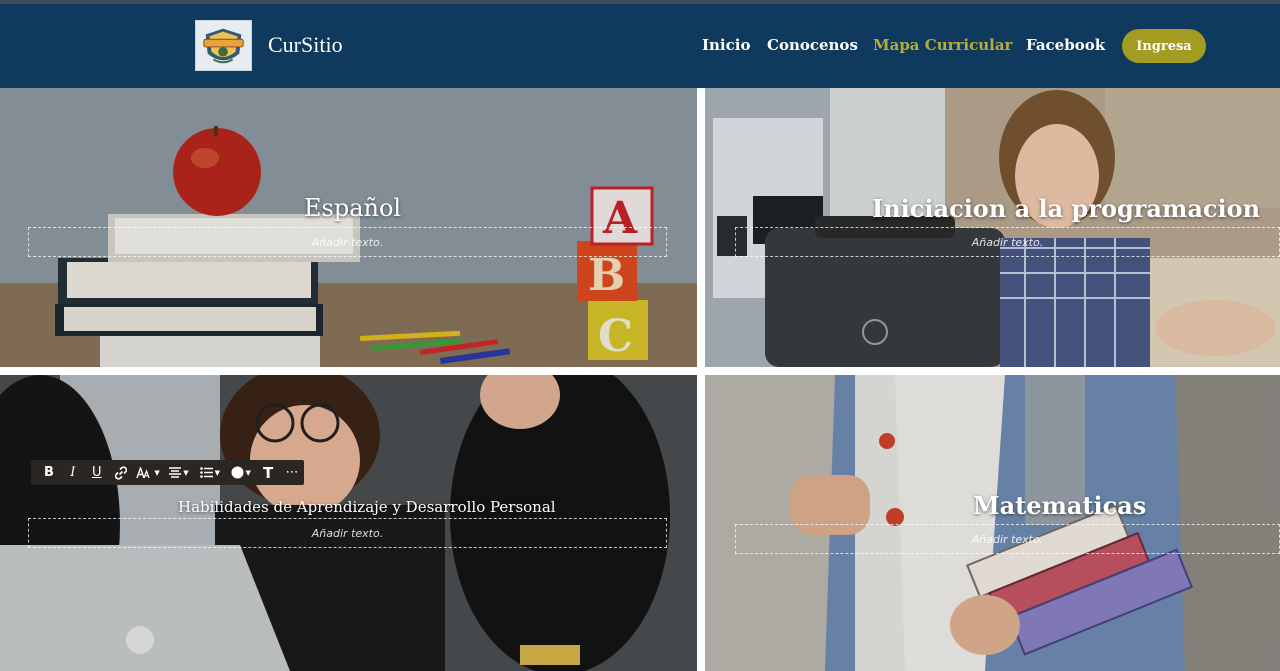  Describe the element at coordinates (812, 45) in the screenshot. I see `nav-conocenos: Conocenos` at that location.